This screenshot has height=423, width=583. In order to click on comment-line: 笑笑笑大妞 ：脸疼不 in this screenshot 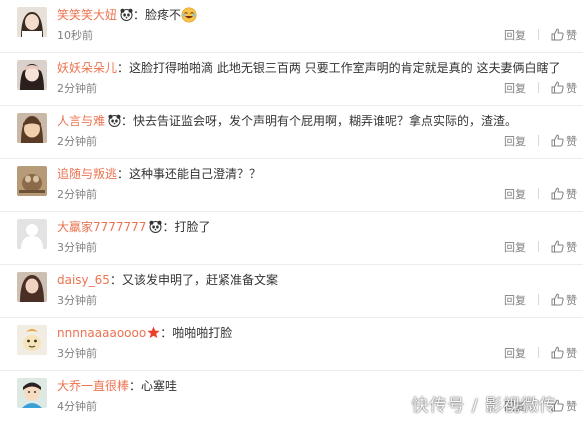, I will do `click(317, 15)`.